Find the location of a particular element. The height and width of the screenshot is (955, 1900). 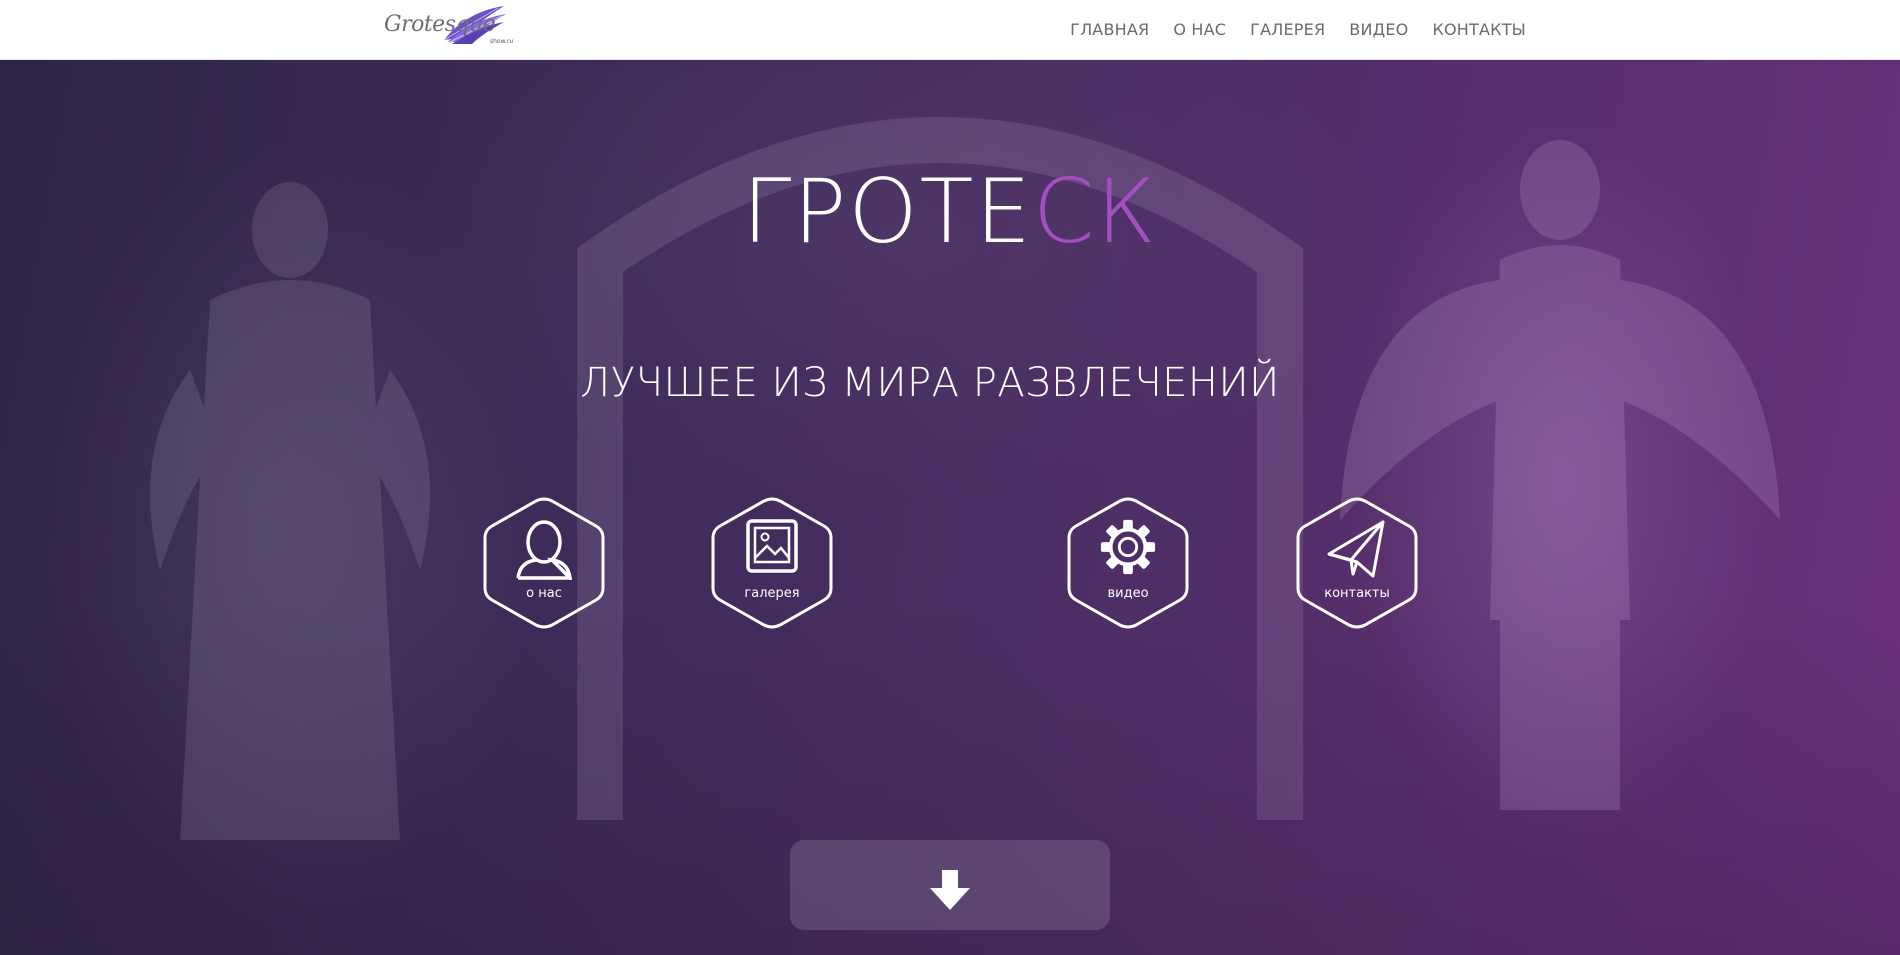

hero-title: ГРОТЕСК is located at coordinates (950, 211).